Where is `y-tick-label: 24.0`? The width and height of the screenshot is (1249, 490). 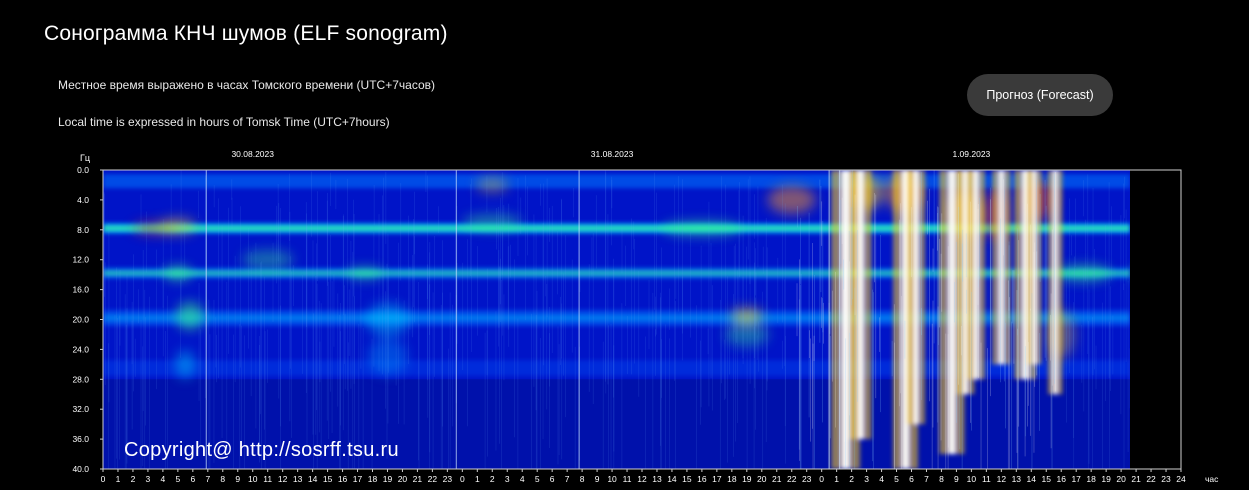 y-tick-label: 24.0 is located at coordinates (80, 349).